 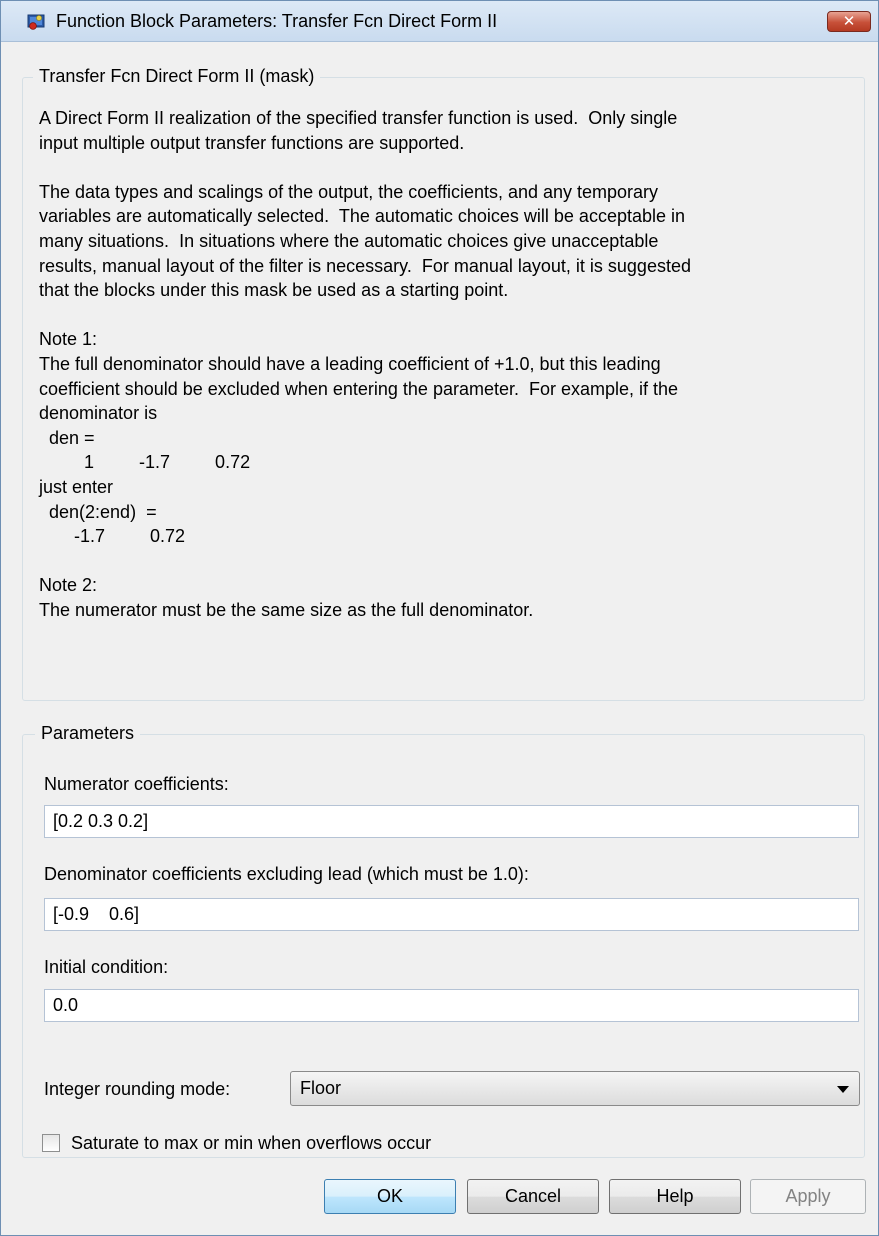 What do you see at coordinates (136, 784) in the screenshot?
I see `numerator-label: Numerator coefficients:` at bounding box center [136, 784].